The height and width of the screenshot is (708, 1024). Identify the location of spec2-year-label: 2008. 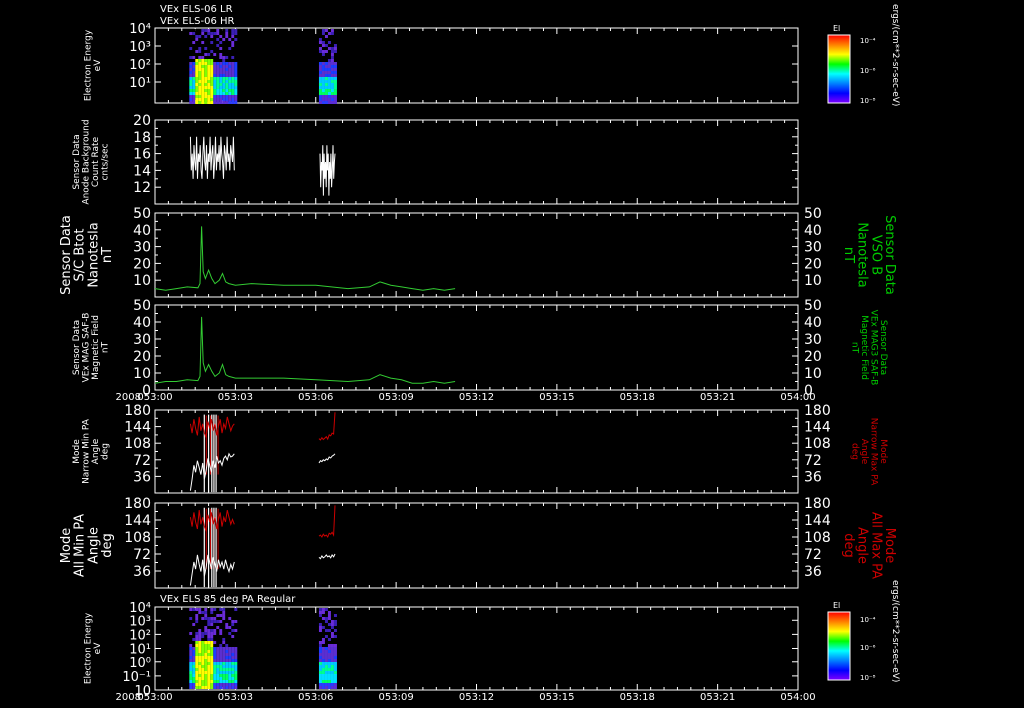
(128, 697).